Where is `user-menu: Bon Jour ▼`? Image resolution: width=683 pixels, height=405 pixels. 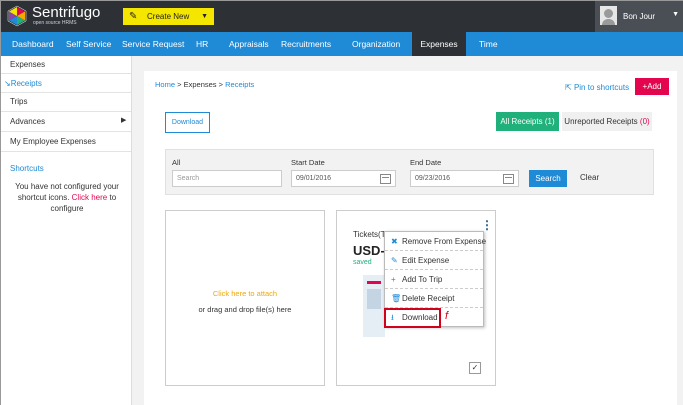 user-menu: Bon Jour ▼ is located at coordinates (639, 16).